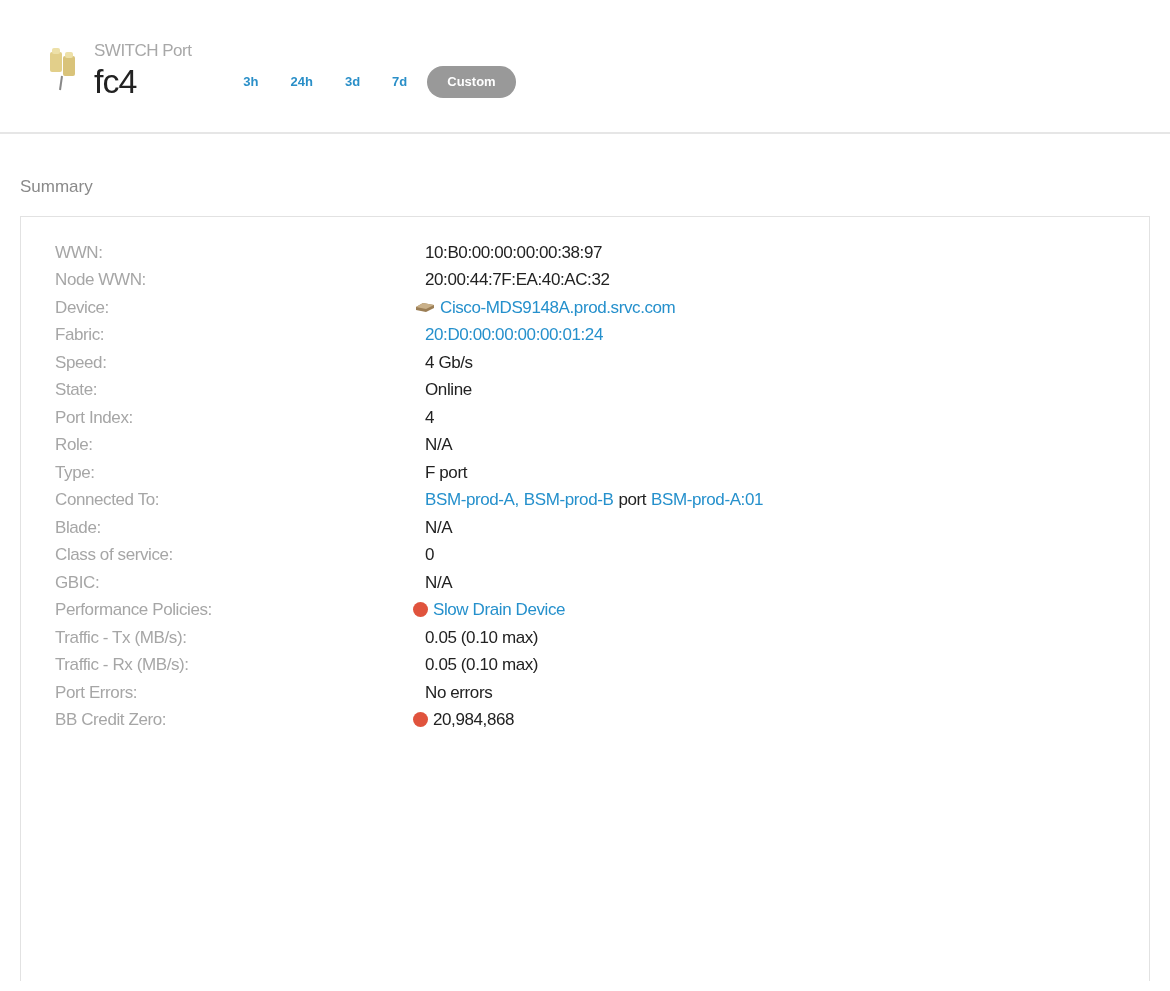 Image resolution: width=1170 pixels, height=991 pixels. Describe the element at coordinates (97, 692) in the screenshot. I see `field-label: Port Errors:` at that location.